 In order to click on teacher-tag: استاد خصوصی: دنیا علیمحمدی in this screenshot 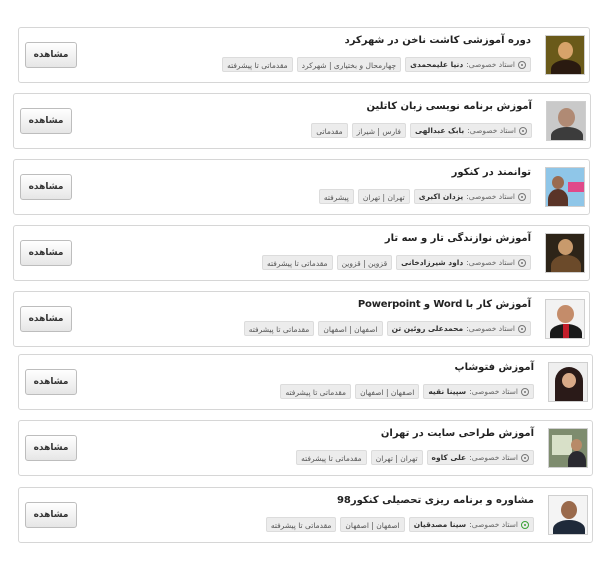, I will do `click(468, 64)`.